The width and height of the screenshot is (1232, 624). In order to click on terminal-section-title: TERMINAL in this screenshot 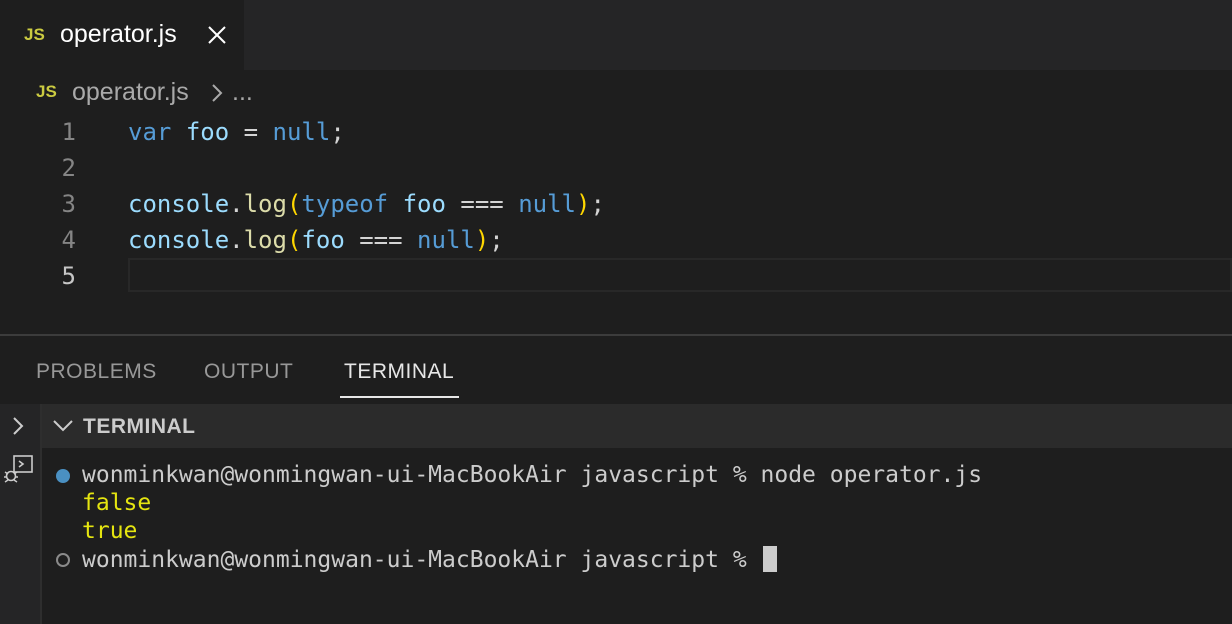, I will do `click(139, 426)`.